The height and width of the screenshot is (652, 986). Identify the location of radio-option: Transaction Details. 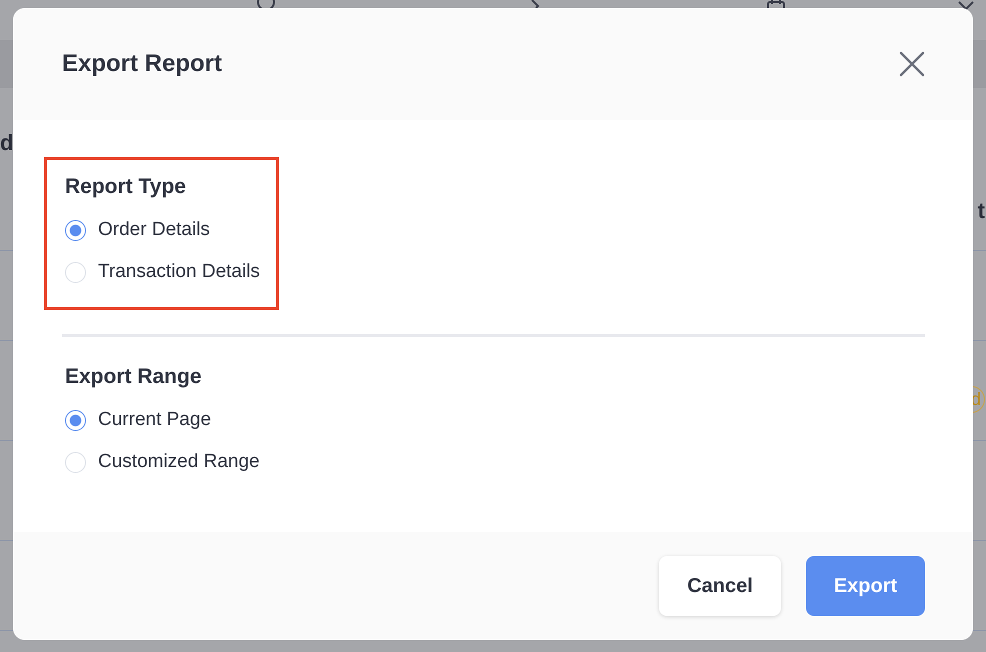
(162, 272).